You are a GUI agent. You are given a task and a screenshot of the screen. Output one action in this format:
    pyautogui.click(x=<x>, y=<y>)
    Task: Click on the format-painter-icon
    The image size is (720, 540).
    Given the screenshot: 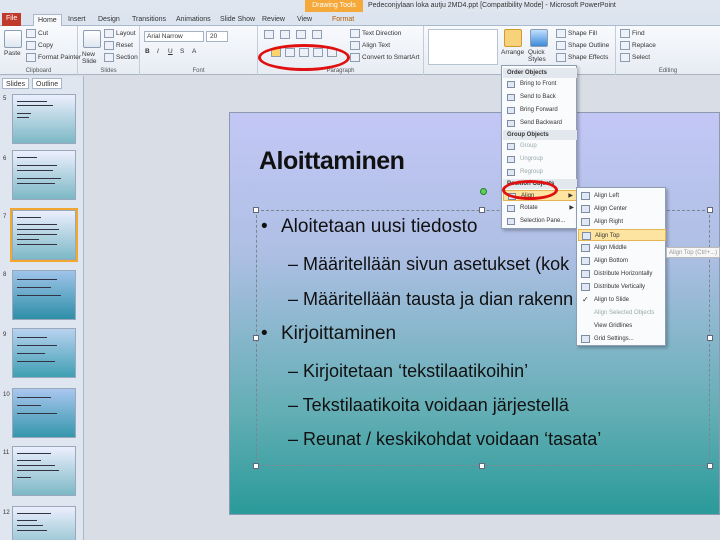 What is the action you would take?
    pyautogui.click(x=31, y=57)
    